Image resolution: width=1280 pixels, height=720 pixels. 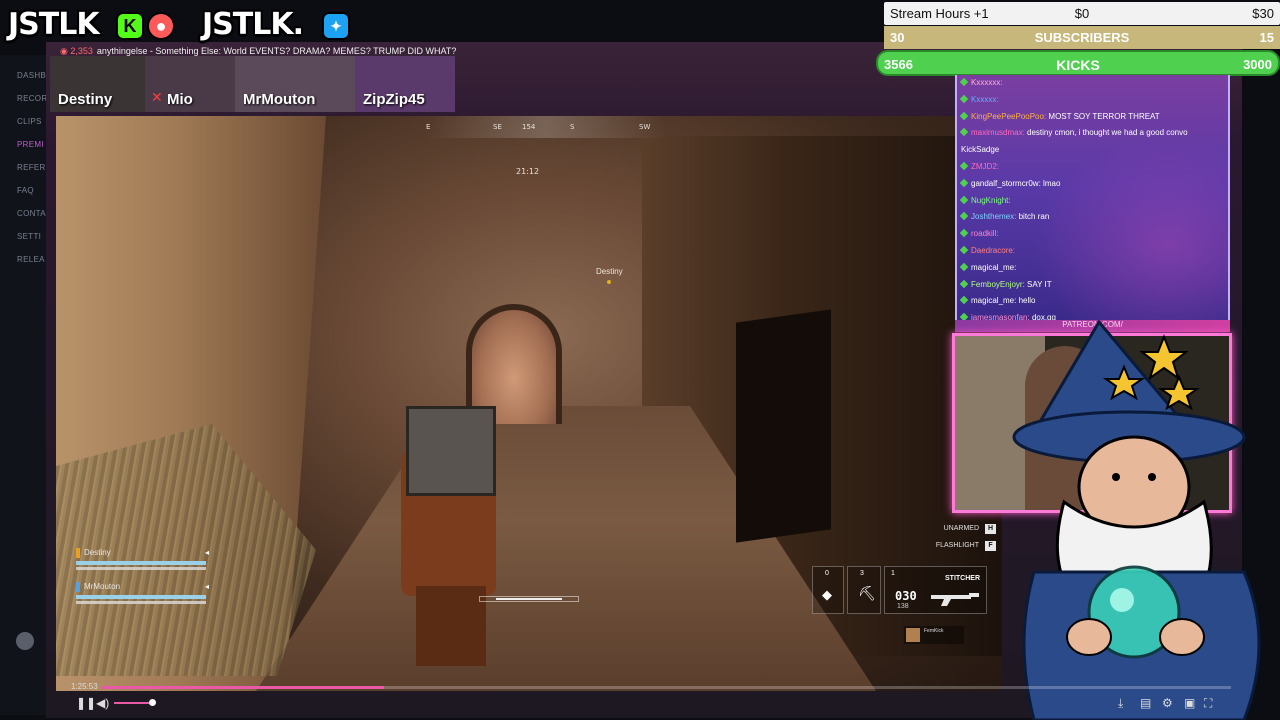 I want to click on rifle-icon, so click(x=955, y=599).